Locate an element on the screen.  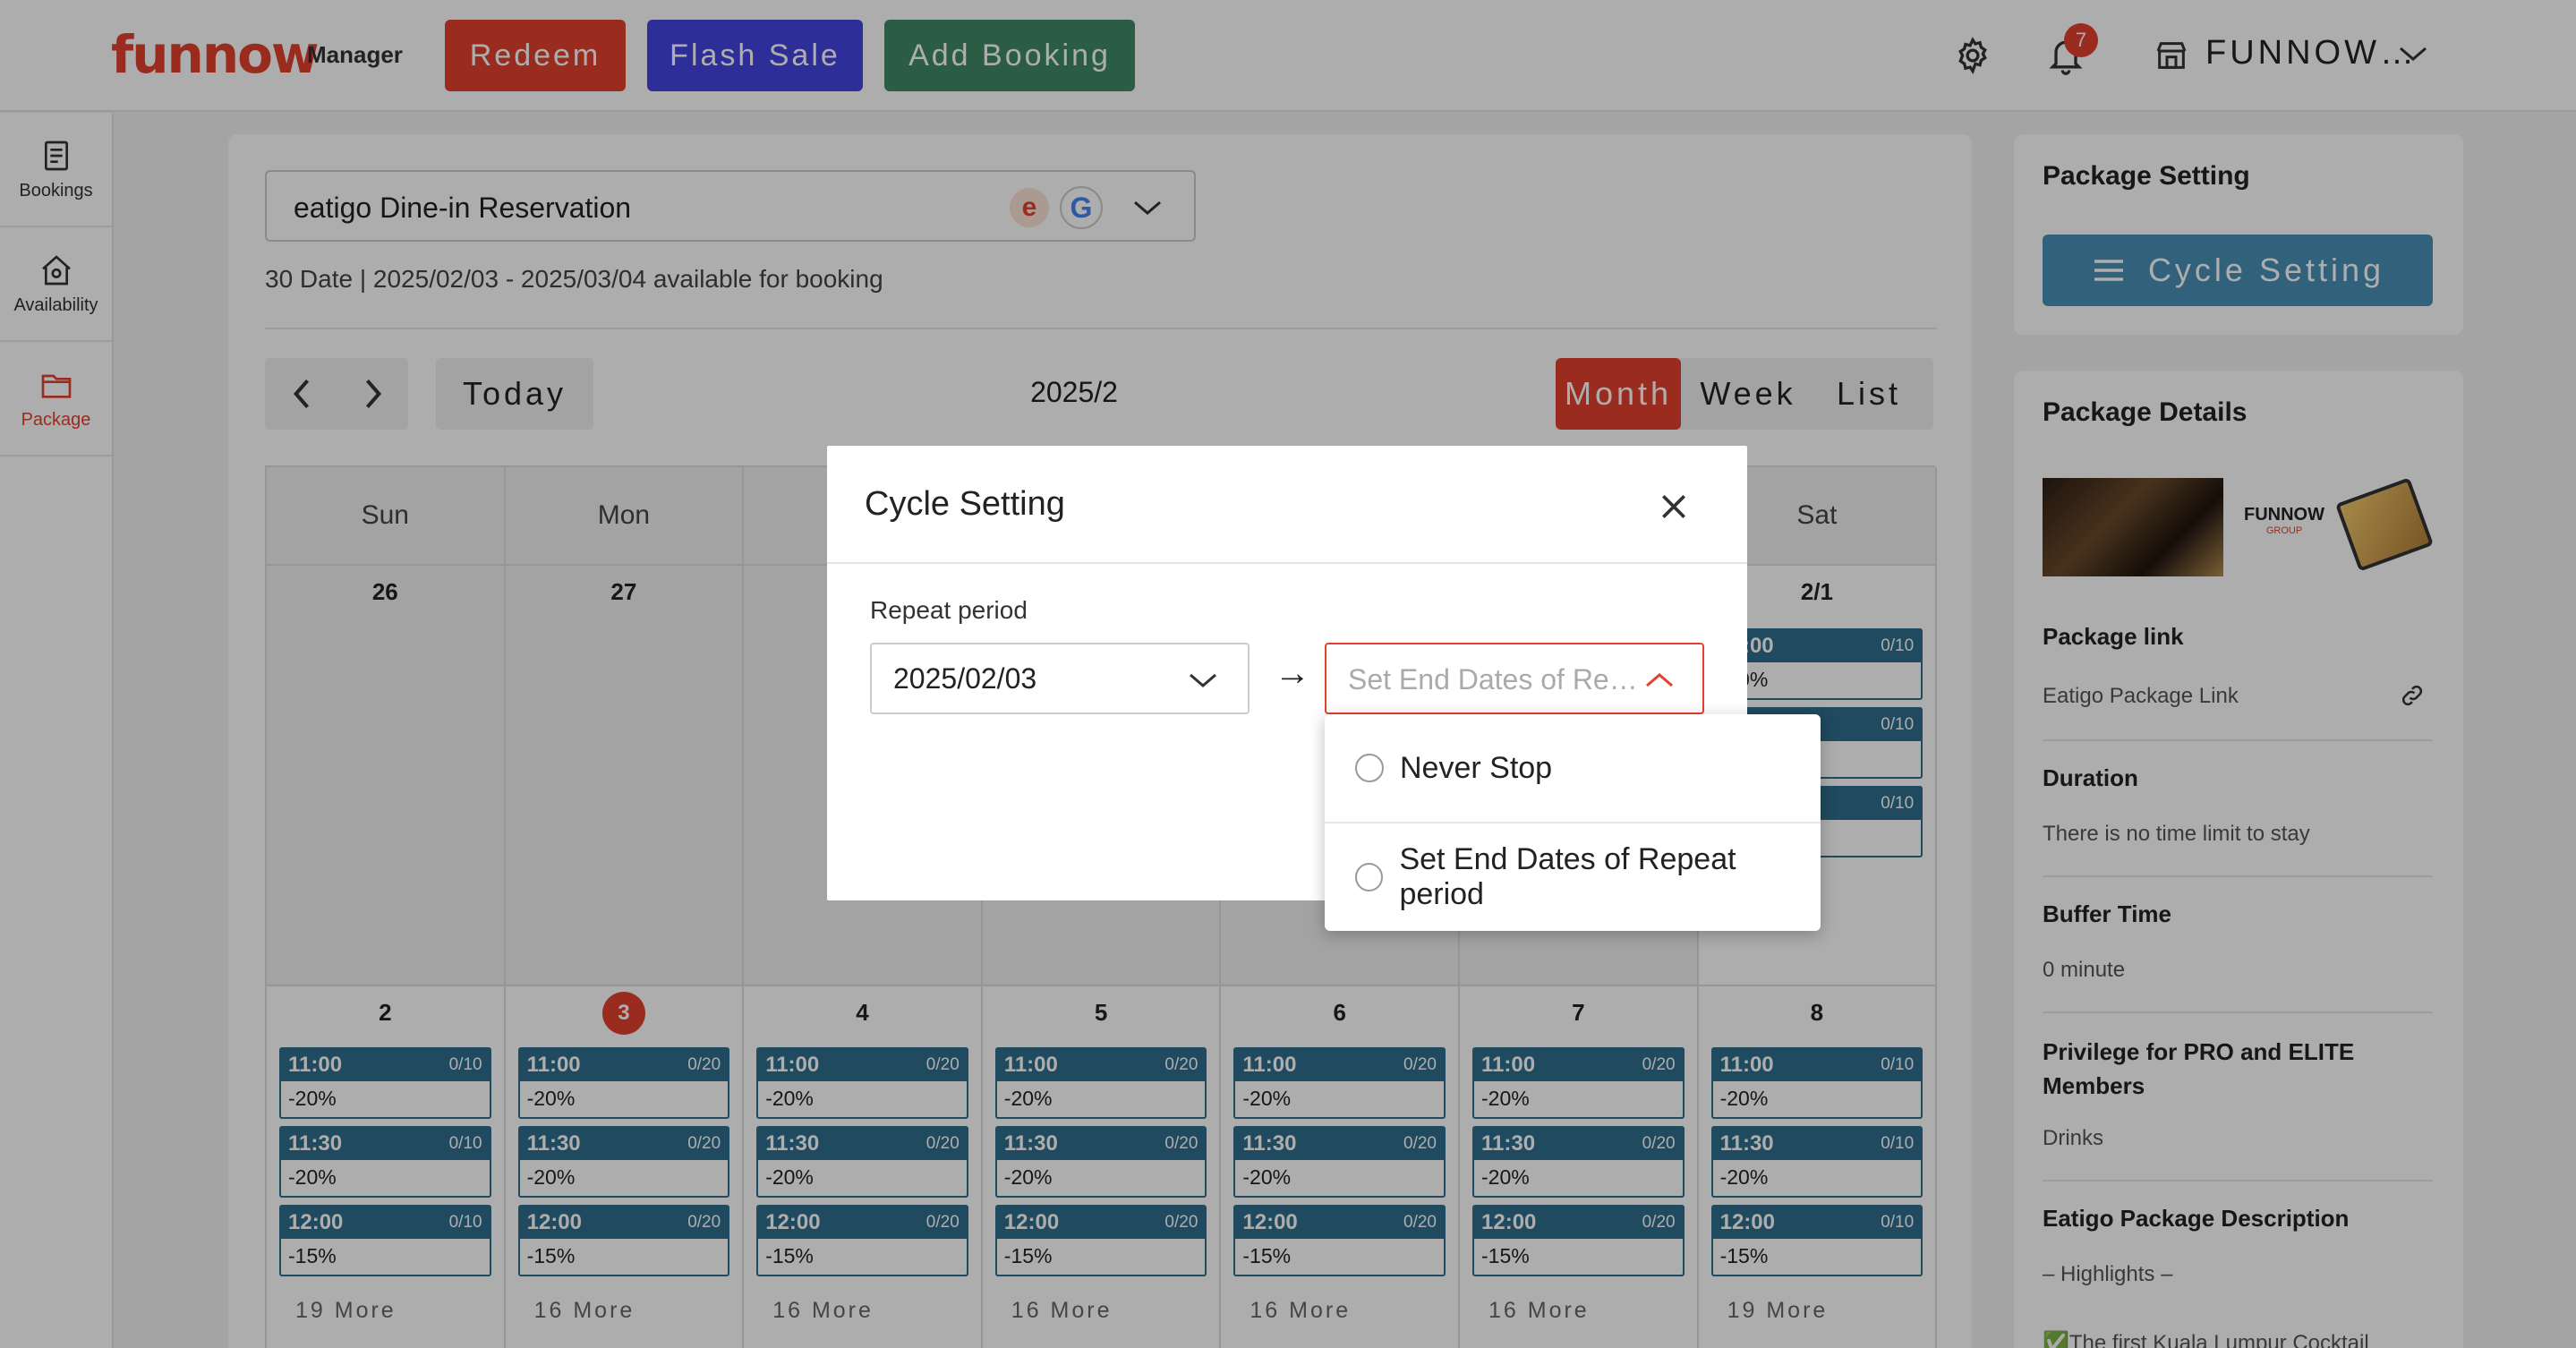
option-label: Never Stop is located at coordinates (1476, 767).